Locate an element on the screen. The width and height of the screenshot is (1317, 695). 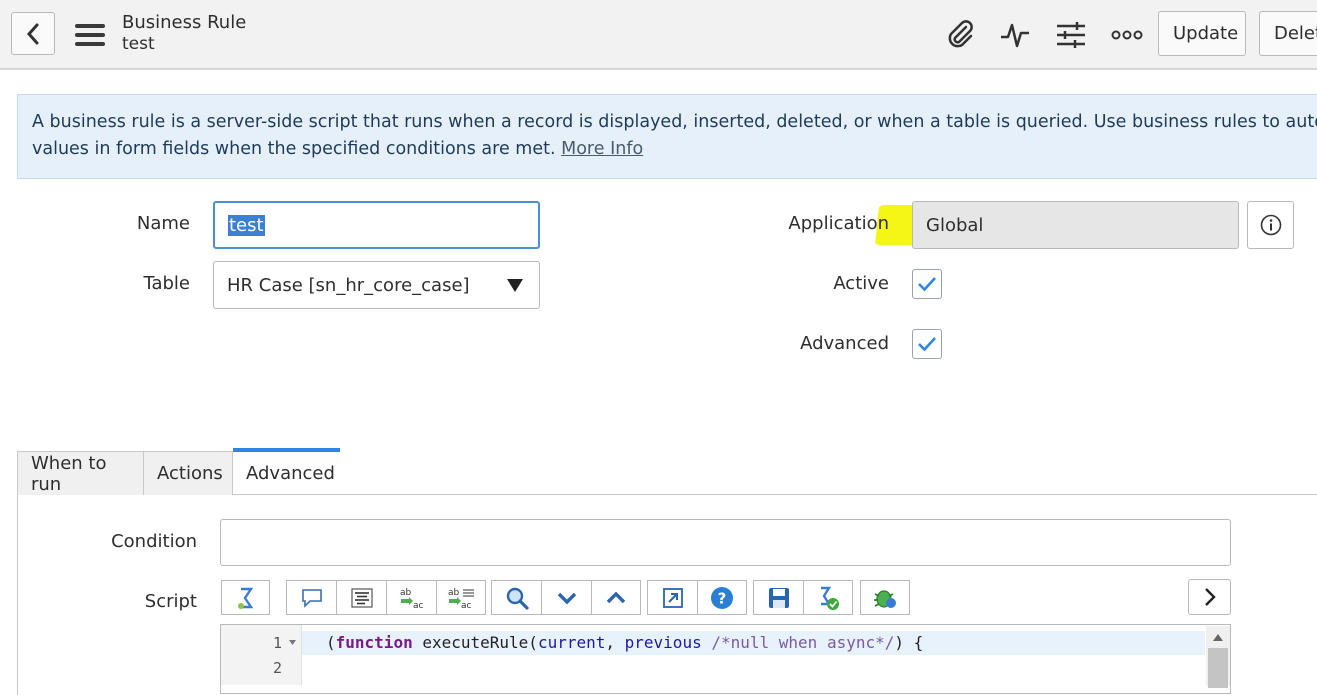
help-toolbar-group: ? is located at coordinates (697, 597).